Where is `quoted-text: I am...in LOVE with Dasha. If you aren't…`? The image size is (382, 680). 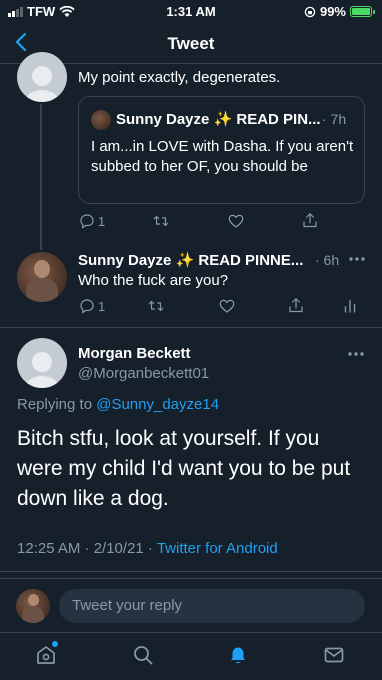
quoted-text: I am...in LOVE with Dasha. If you aren't… is located at coordinates (222, 156).